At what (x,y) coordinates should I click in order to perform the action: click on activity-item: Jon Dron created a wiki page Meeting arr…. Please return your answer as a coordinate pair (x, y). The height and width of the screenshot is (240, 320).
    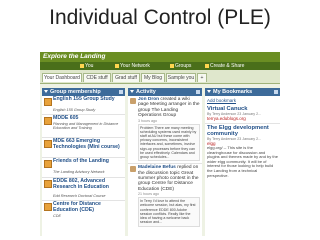
    Looking at the image, I should click on (165, 130).